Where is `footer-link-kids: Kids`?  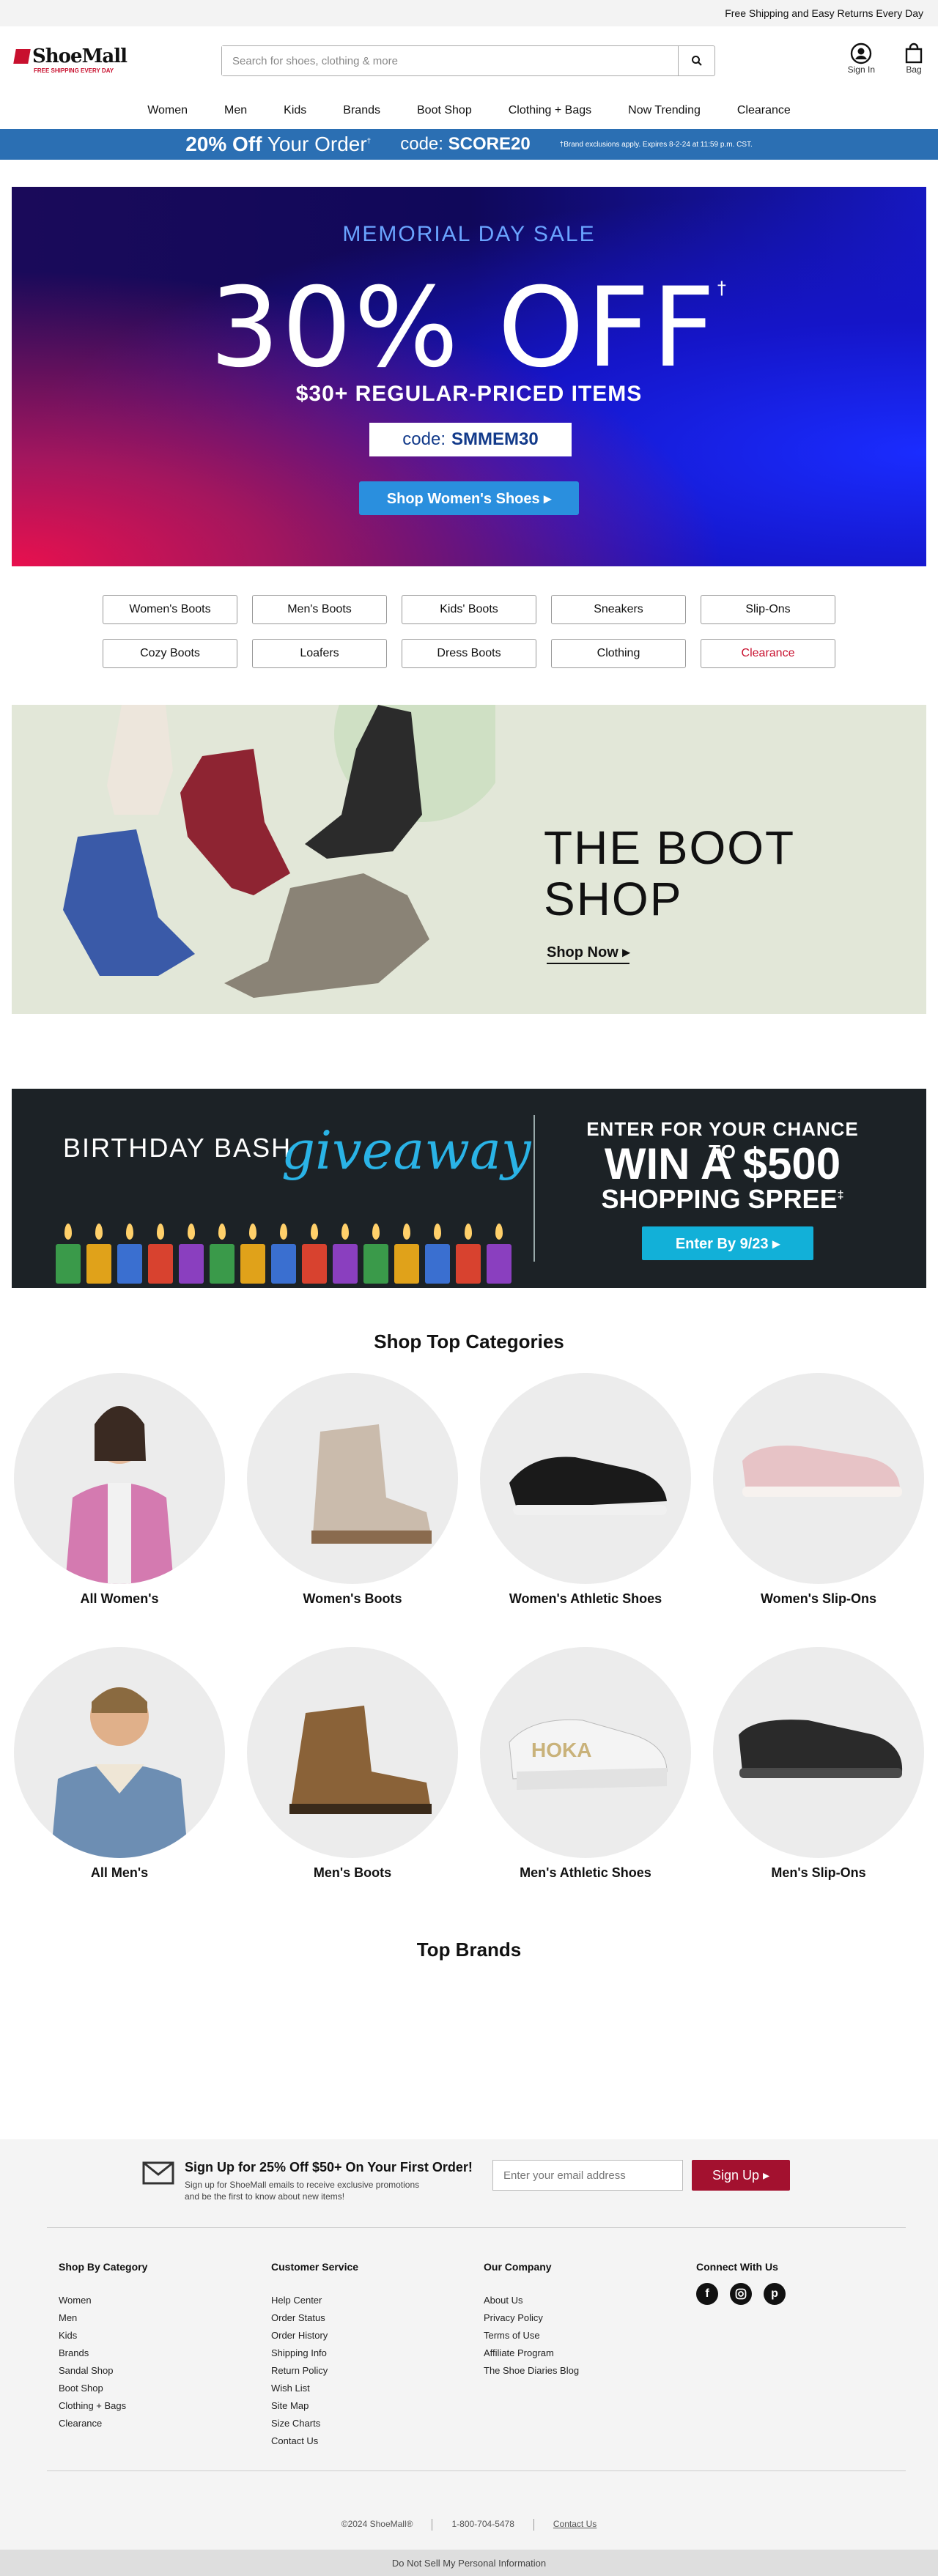 footer-link-kids: Kids is located at coordinates (154, 2335).